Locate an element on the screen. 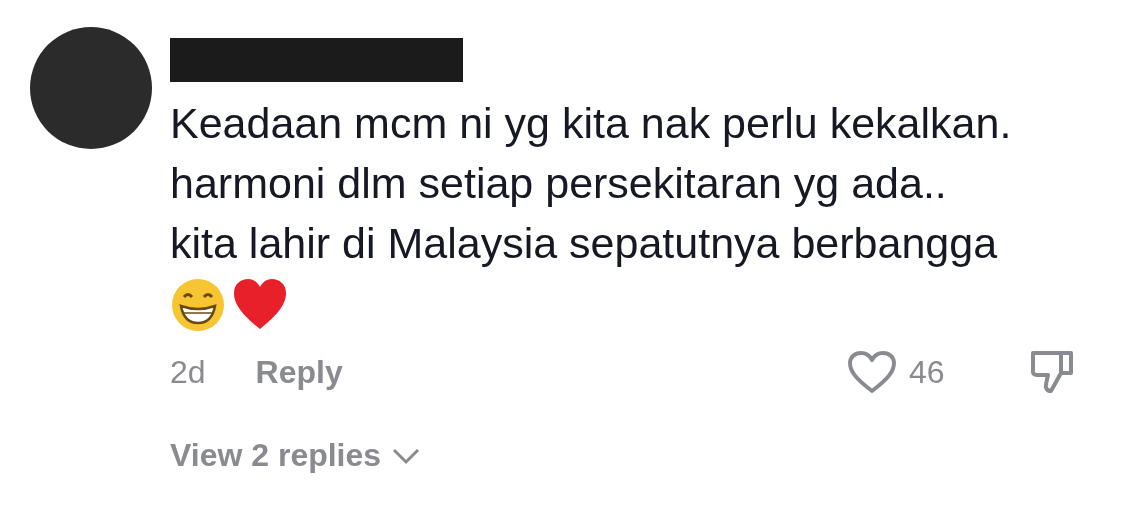 Image resolution: width=1125 pixels, height=524 pixels. comment-time: 2d is located at coordinates (188, 372).